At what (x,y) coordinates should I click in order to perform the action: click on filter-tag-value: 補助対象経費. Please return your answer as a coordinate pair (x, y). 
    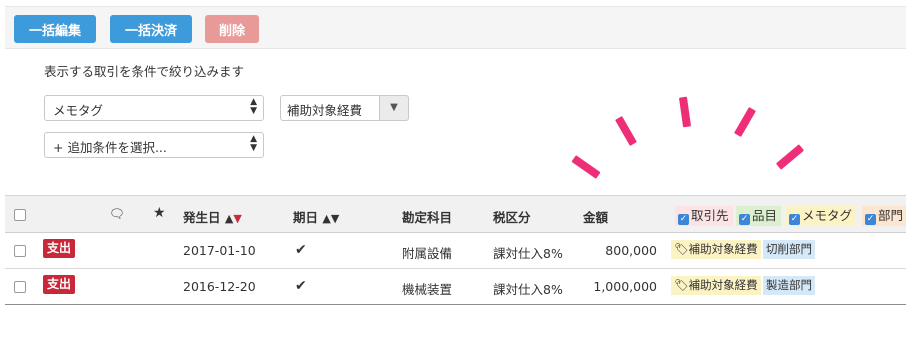
    Looking at the image, I should click on (330, 108).